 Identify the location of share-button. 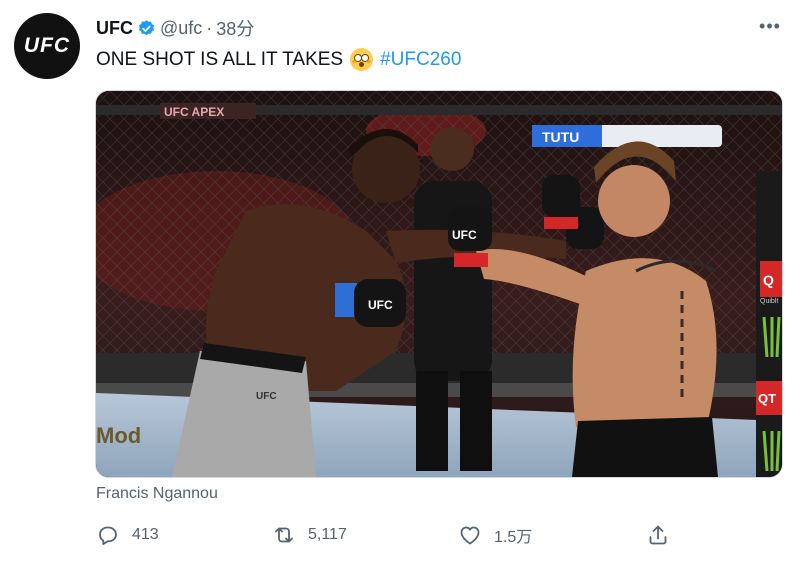
(658, 535).